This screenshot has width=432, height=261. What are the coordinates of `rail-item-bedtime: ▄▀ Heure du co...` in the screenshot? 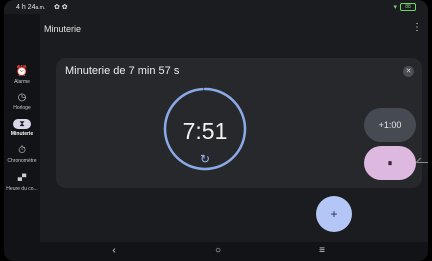 It's located at (22, 182).